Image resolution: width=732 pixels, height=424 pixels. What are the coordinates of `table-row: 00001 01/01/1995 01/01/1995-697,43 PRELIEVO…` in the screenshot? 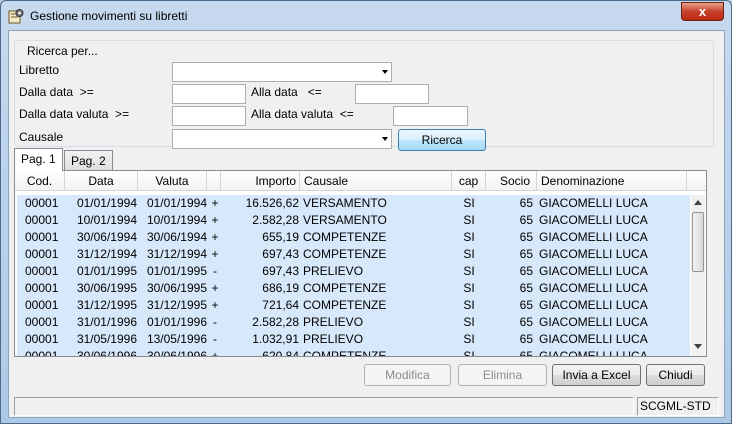 It's located at (353, 271).